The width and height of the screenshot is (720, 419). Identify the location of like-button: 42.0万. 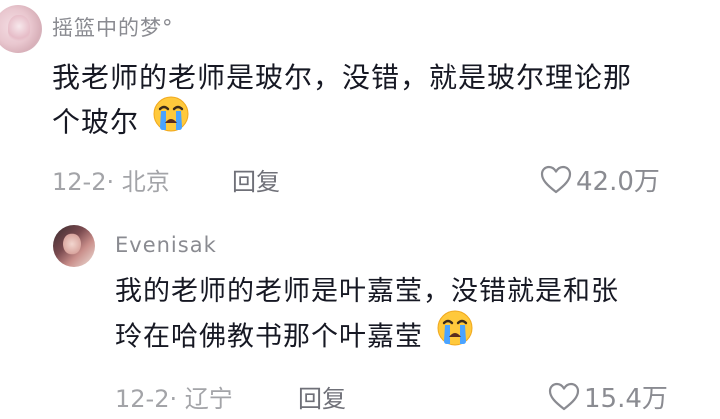
(600, 179).